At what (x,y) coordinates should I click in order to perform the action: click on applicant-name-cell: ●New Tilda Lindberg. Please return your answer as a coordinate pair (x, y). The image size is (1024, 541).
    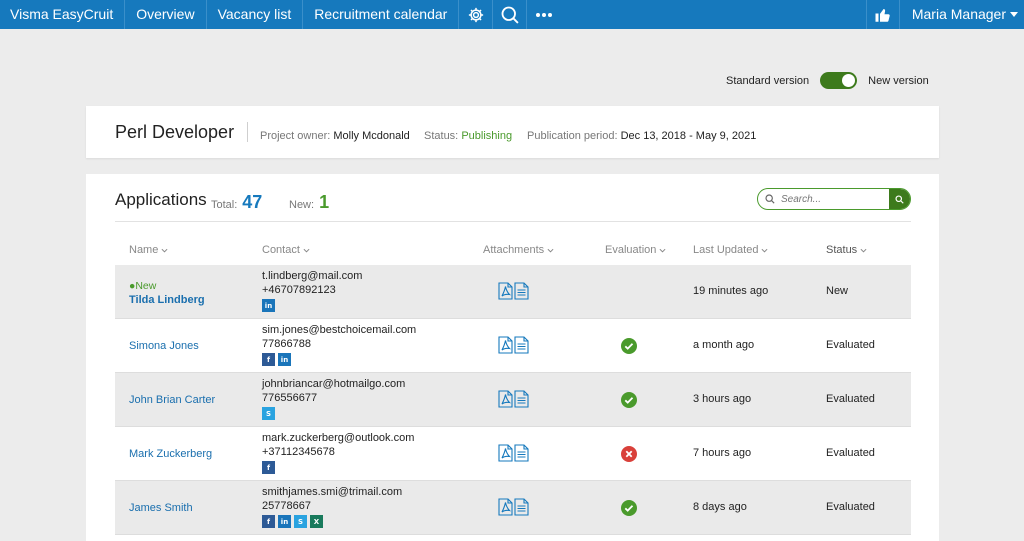
    Looking at the image, I should click on (167, 293).